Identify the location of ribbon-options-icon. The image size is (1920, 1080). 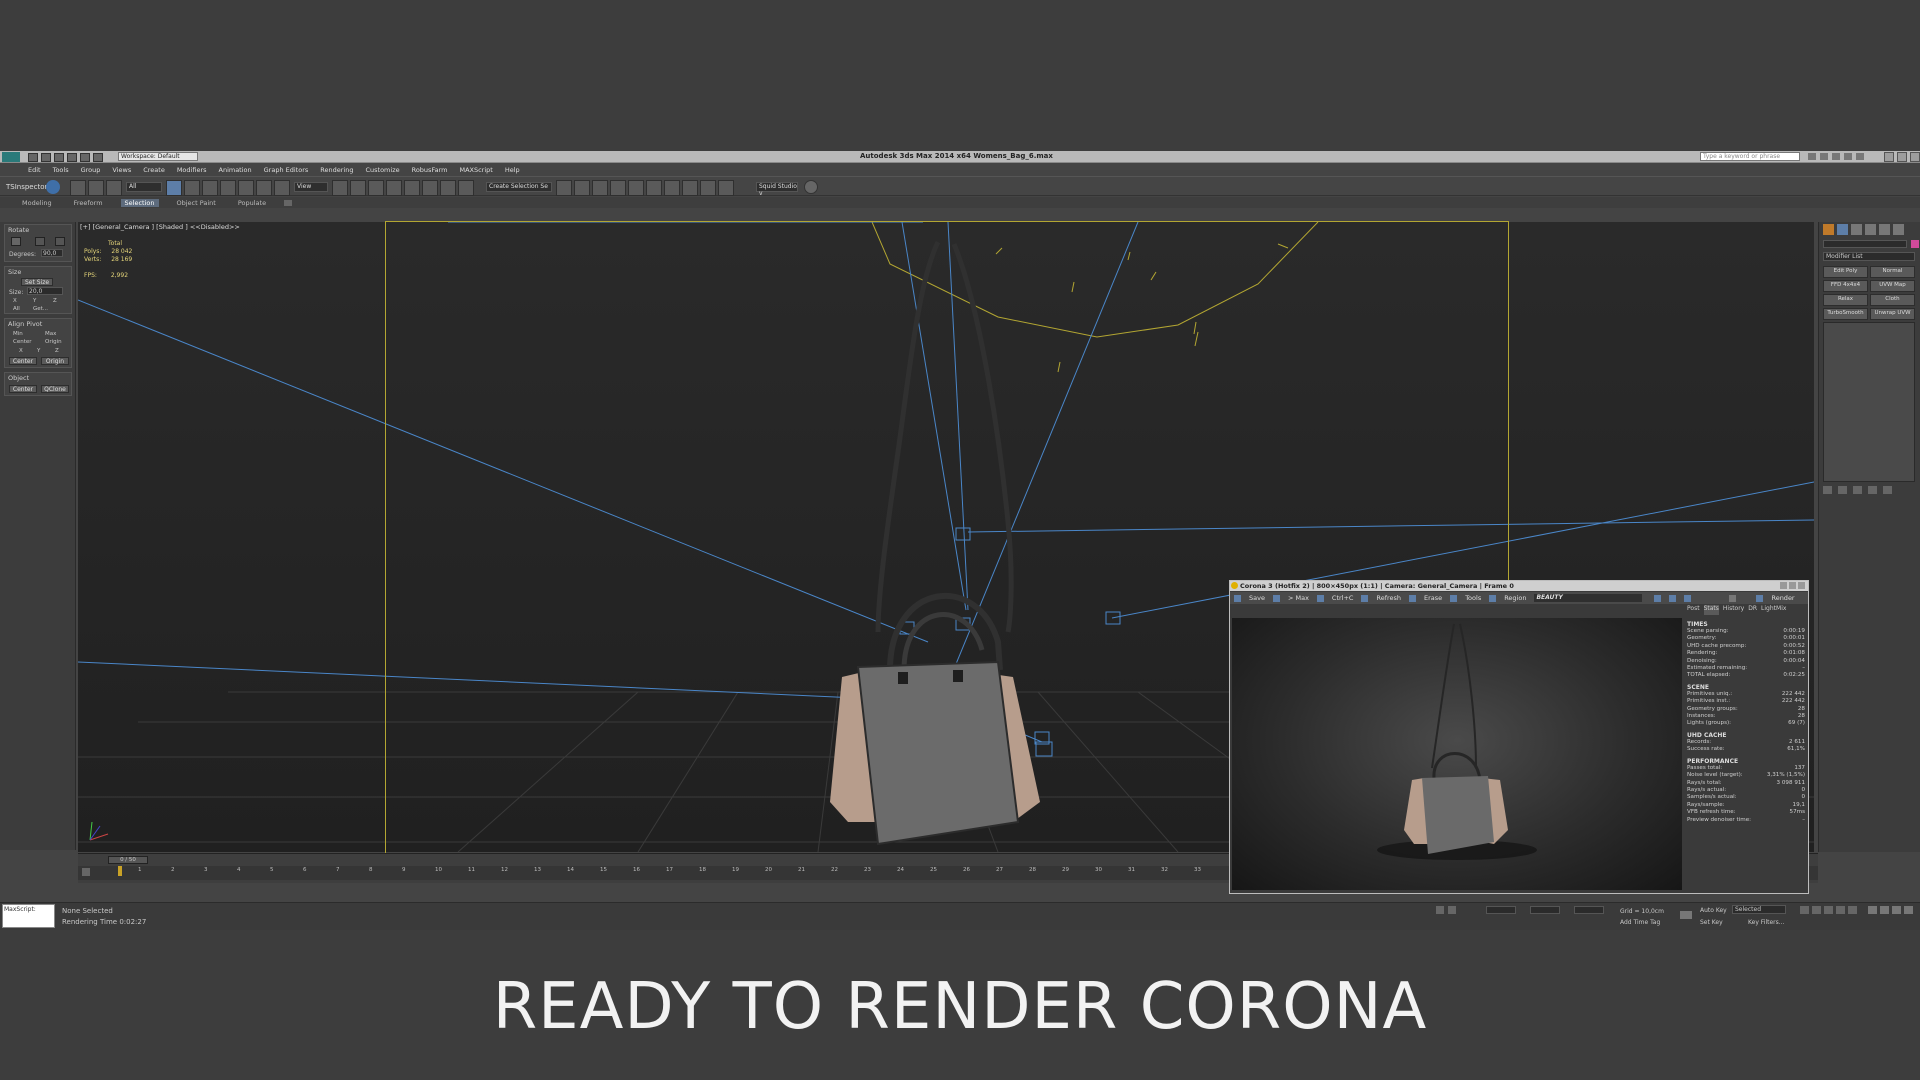
(288, 202).